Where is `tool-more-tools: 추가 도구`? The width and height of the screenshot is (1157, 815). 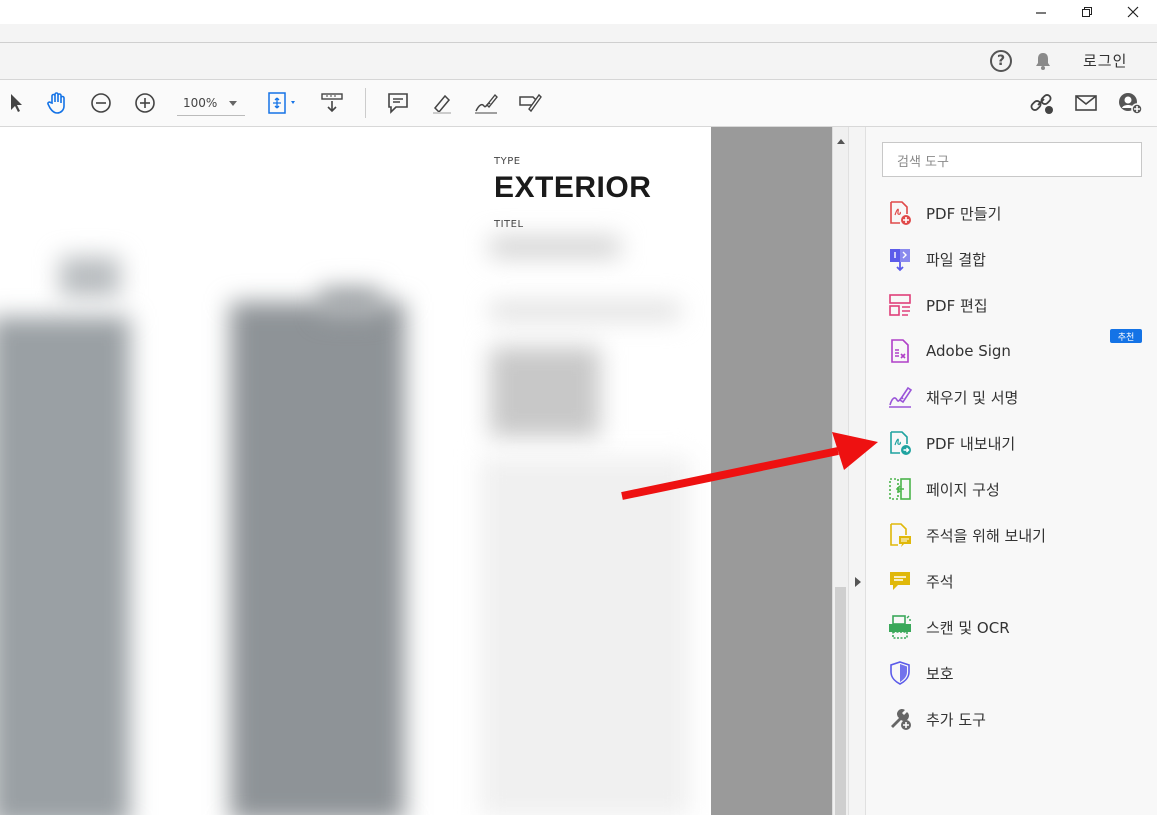 tool-more-tools: 추가 도구 is located at coordinates (1017, 719).